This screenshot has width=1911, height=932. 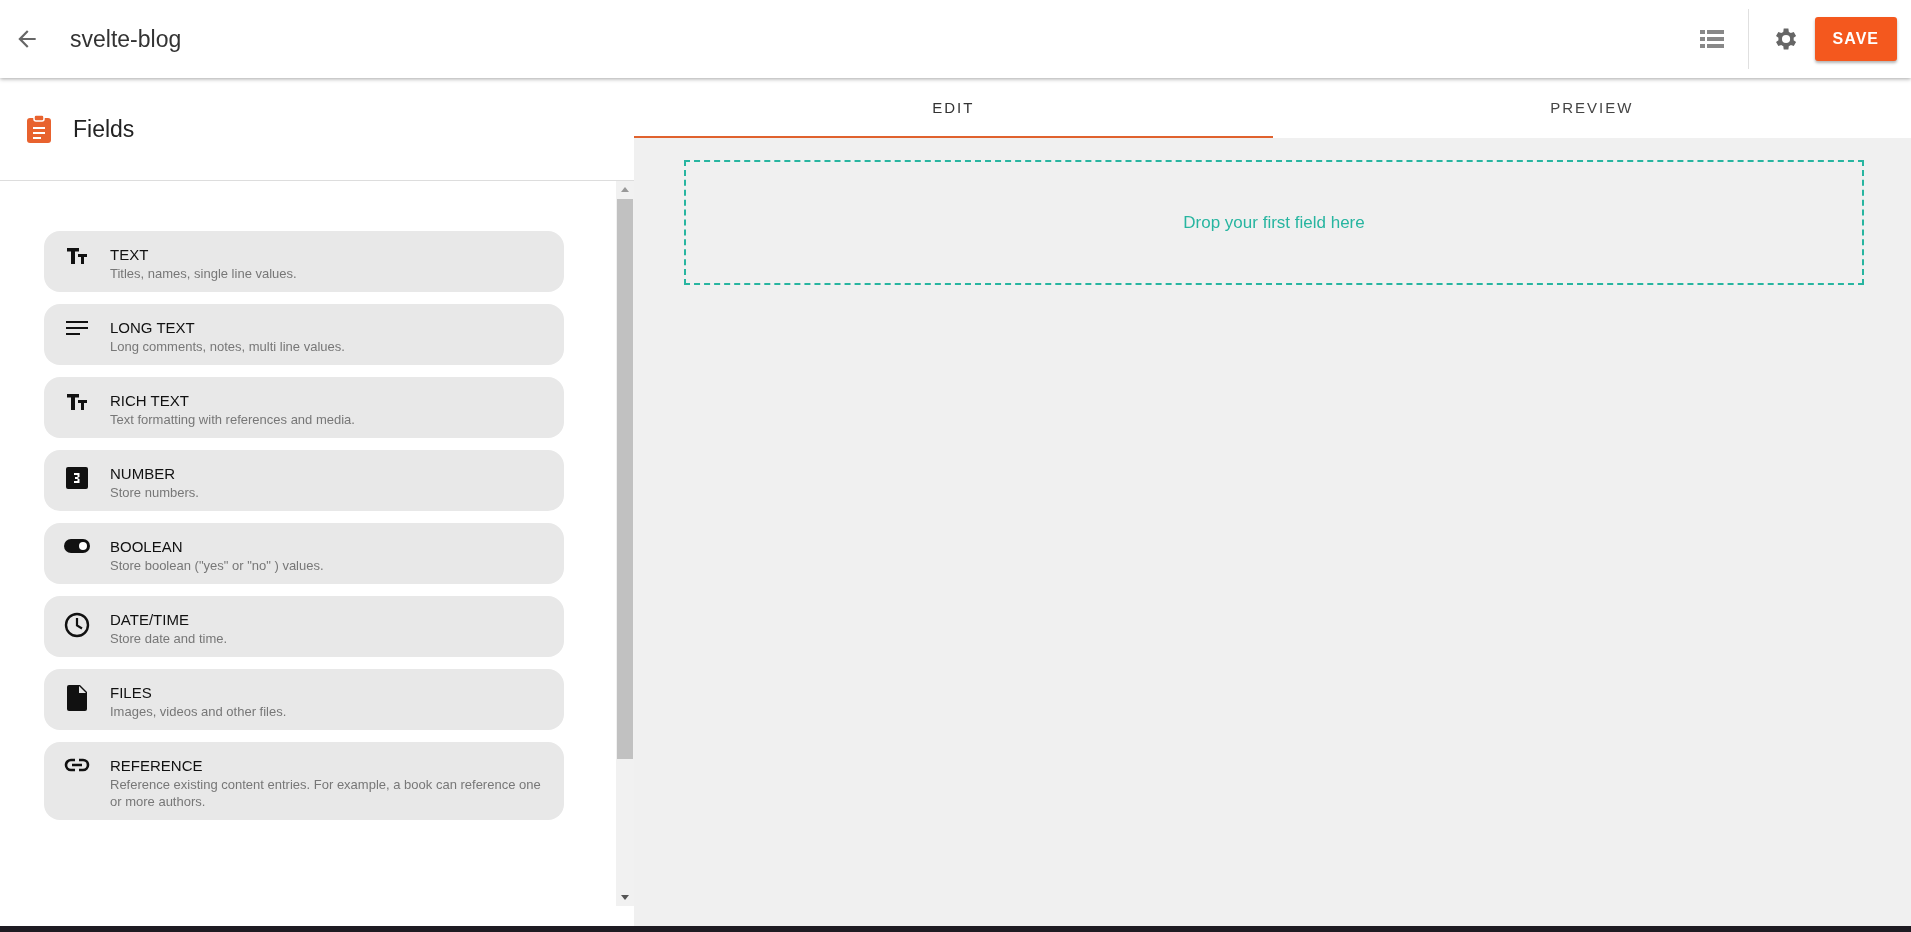 What do you see at coordinates (304, 699) in the screenshot?
I see `field-type-card: FILES Images, videos and other files.` at bounding box center [304, 699].